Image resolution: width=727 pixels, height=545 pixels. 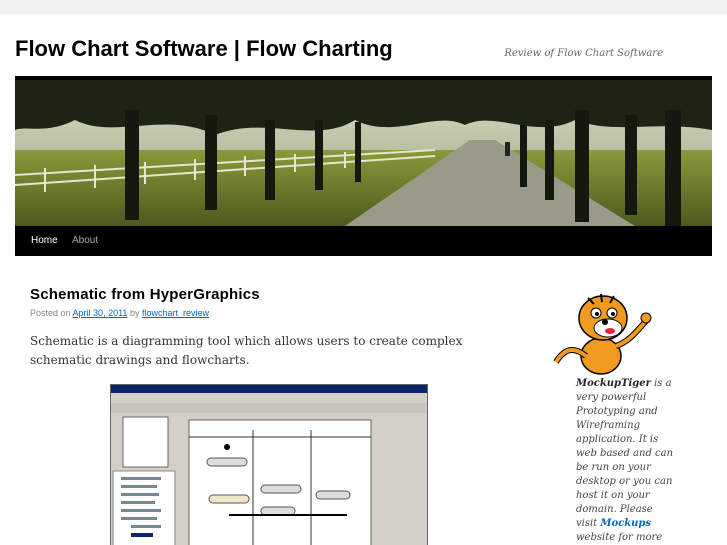 What do you see at coordinates (85, 241) in the screenshot?
I see `nav-item-about: About` at bounding box center [85, 241].